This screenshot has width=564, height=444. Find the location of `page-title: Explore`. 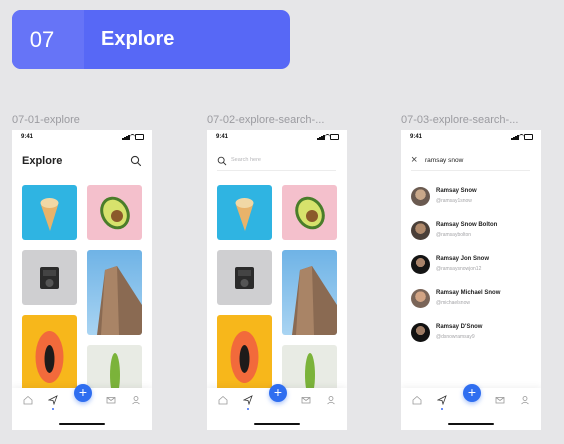

page-title: Explore is located at coordinates (42, 161).